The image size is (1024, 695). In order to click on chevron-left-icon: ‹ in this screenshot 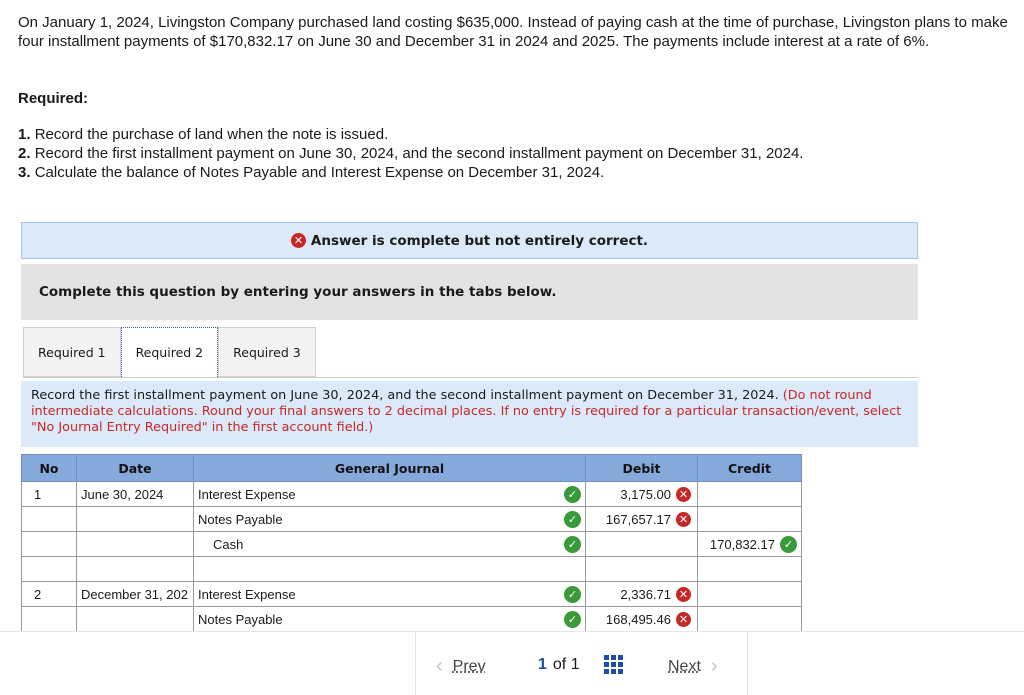, I will do `click(439, 666)`.